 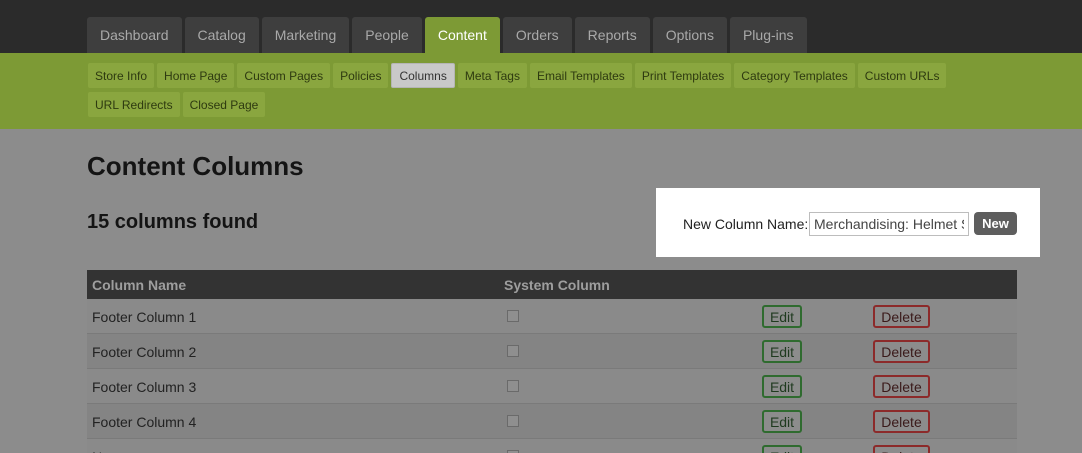 I want to click on subtab-print-templates: Print Templates, so click(x=683, y=75).